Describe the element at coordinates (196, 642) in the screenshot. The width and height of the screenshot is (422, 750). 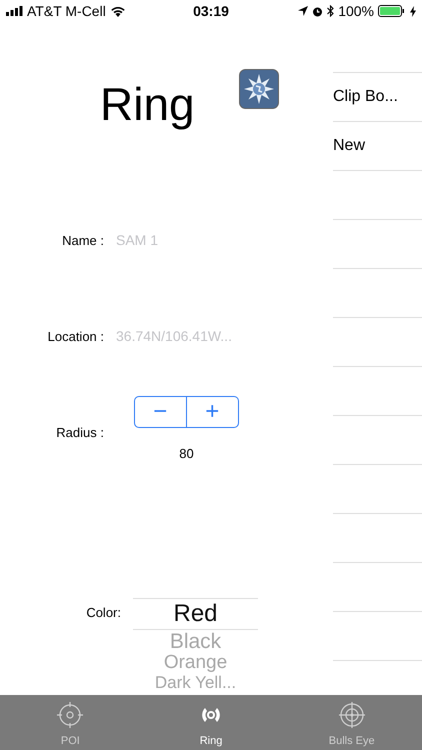
I see `picker-option: Black` at that location.